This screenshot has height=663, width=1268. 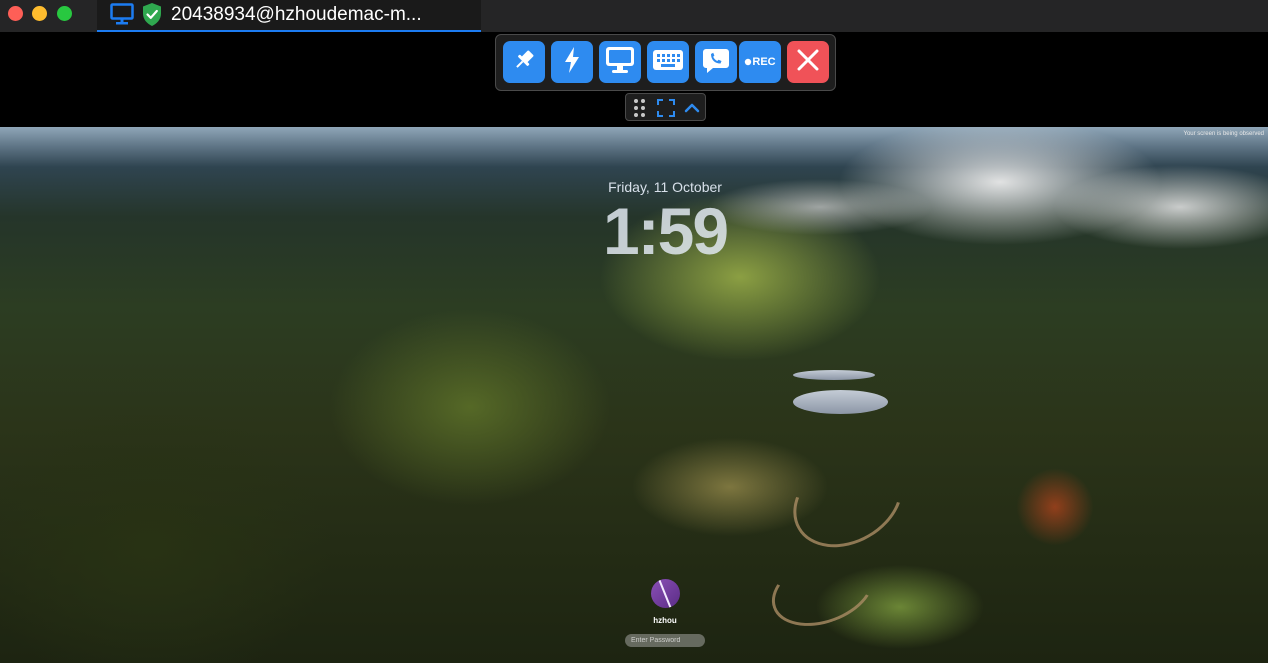 I want to click on record-label: REC, so click(x=764, y=62).